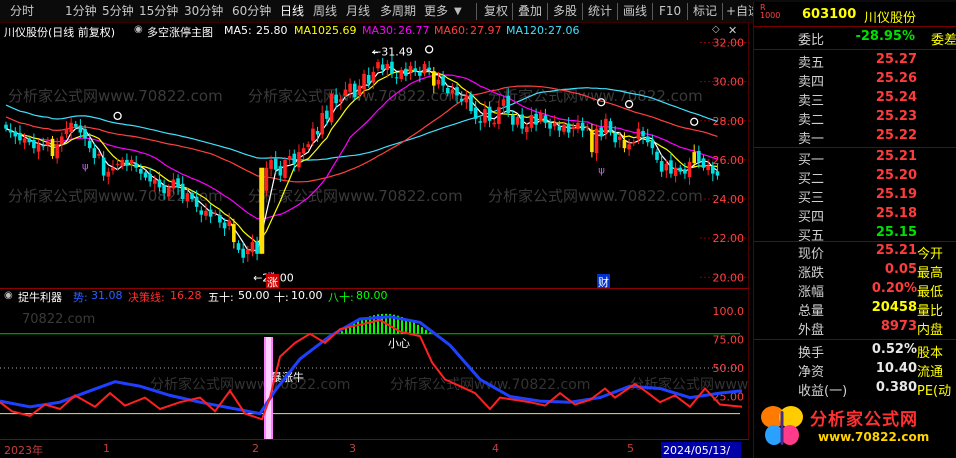 The width and height of the screenshot is (956, 458). Describe the element at coordinates (896, 97) in the screenshot. I see `ask-row-value: 25.24` at that location.